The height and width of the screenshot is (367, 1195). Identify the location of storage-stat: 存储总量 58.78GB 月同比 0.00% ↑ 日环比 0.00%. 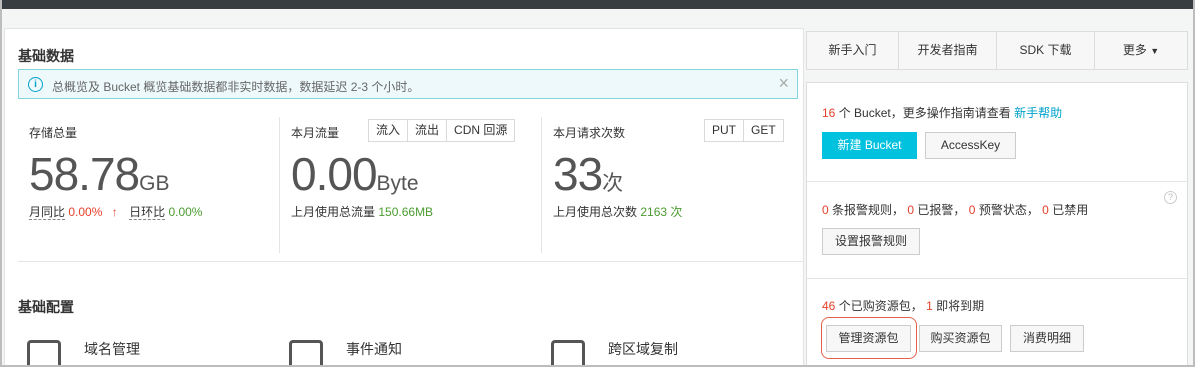
(149, 187).